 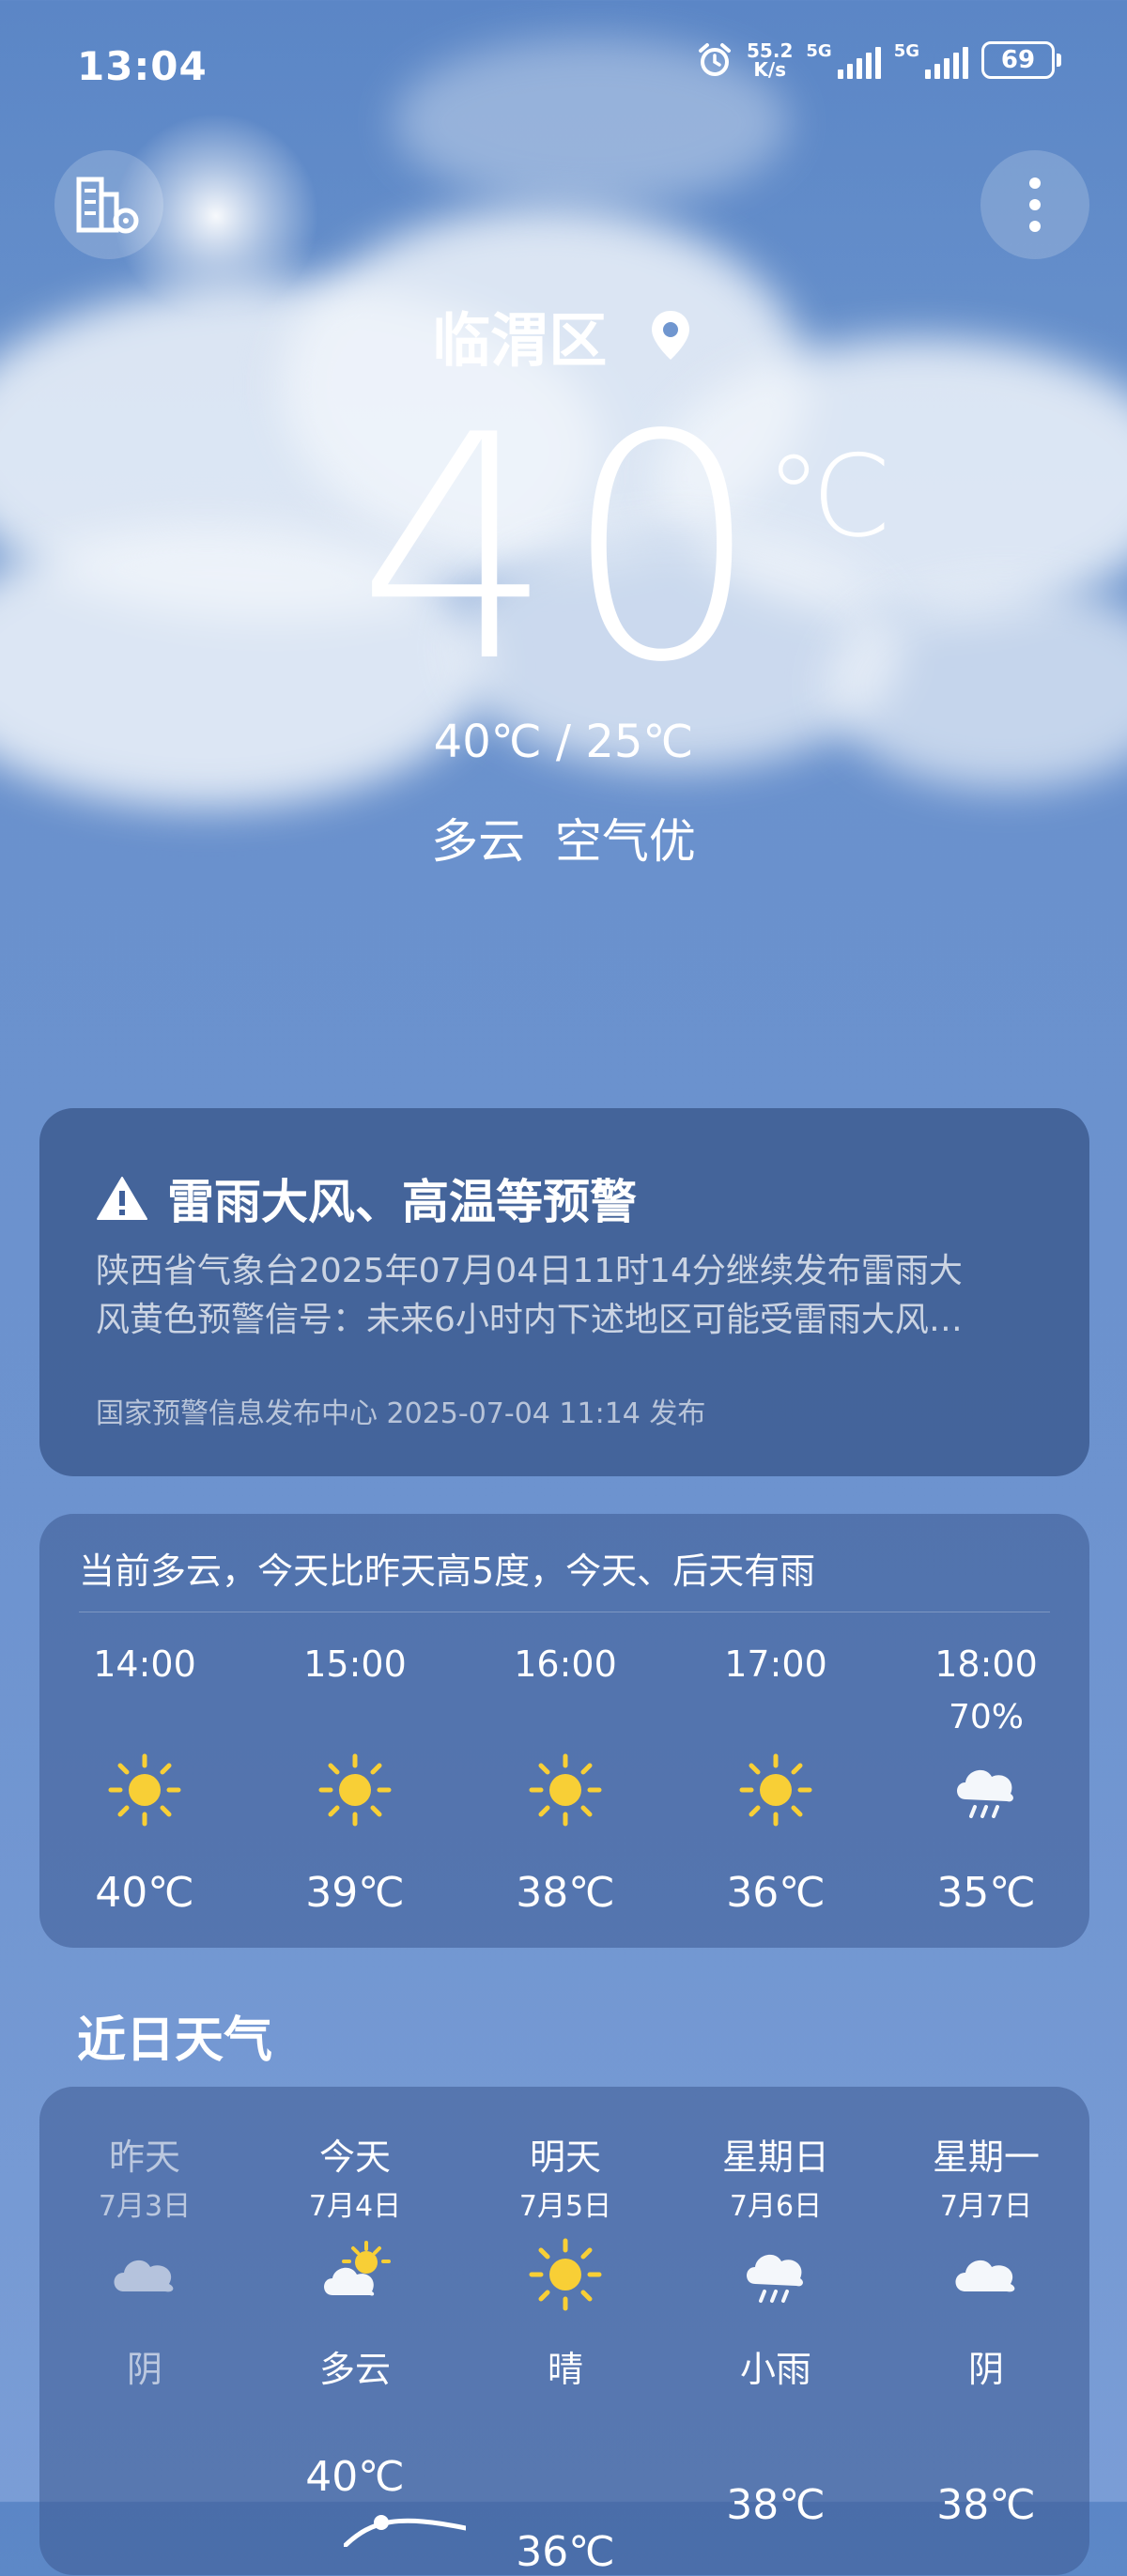 I want to click on current-temperature: 40, so click(x=563, y=549).